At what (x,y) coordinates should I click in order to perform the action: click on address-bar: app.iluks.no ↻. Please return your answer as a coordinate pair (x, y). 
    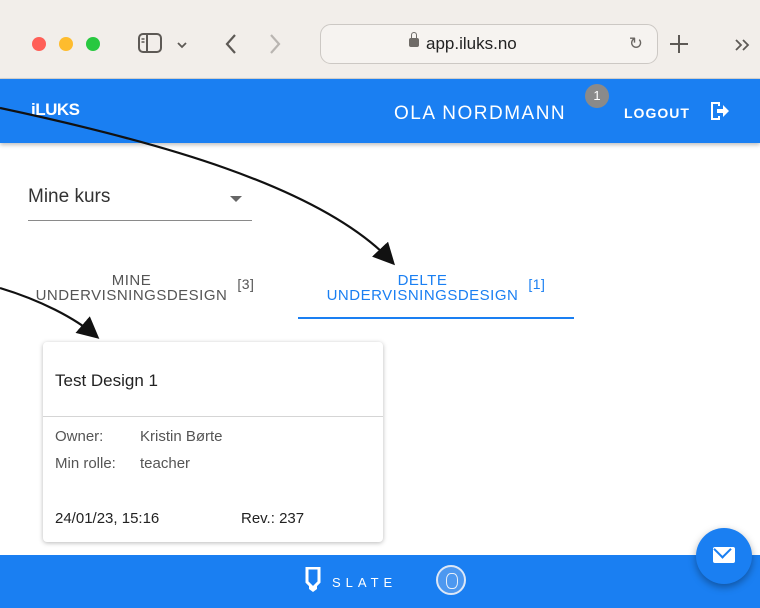
    Looking at the image, I should click on (489, 44).